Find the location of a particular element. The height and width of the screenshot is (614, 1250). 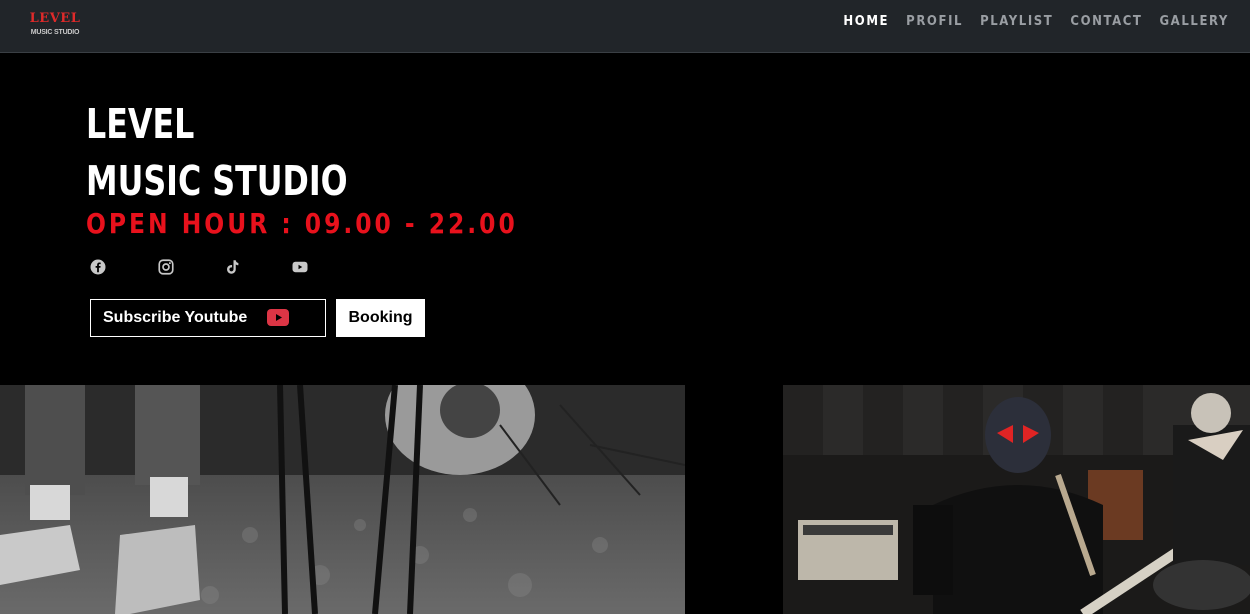

nav-link-profil: PROFIL is located at coordinates (934, 21).